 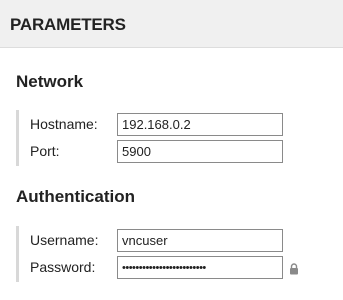 I want to click on hostname-row: Hostname:, so click(x=174, y=125).